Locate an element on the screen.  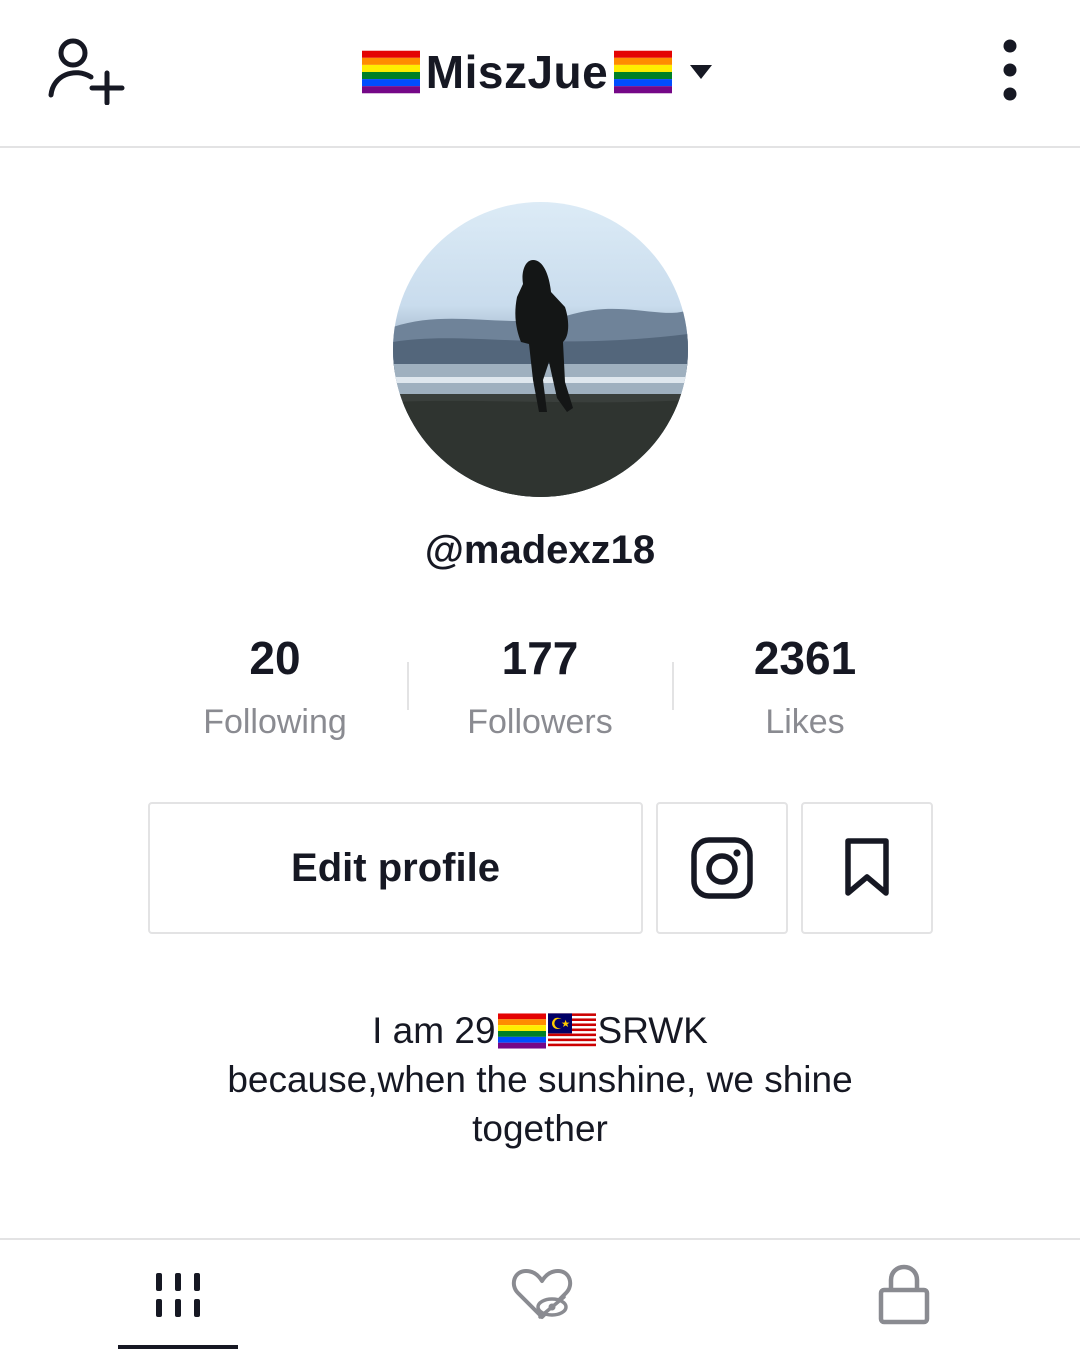
likes-count: 2361 is located at coordinates (805, 658).